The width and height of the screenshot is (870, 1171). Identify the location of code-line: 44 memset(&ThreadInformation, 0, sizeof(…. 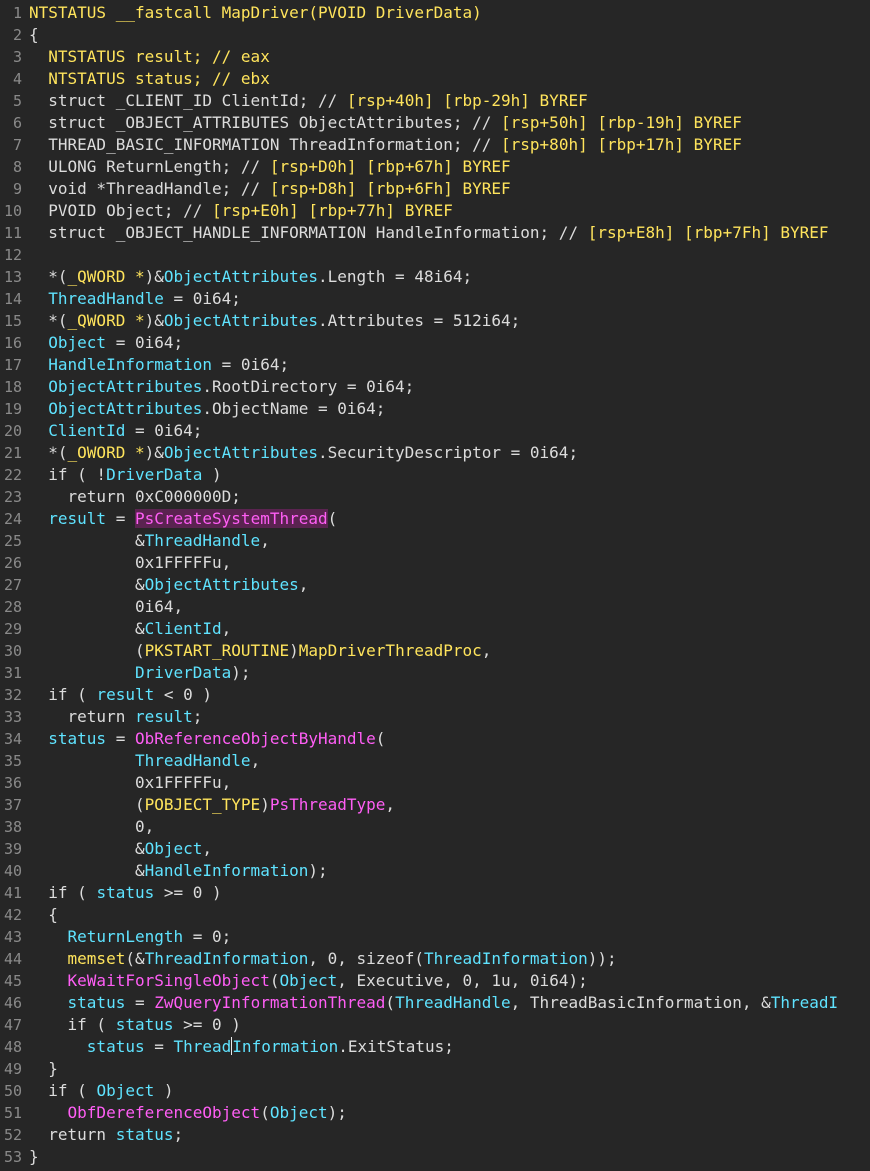
(435, 959).